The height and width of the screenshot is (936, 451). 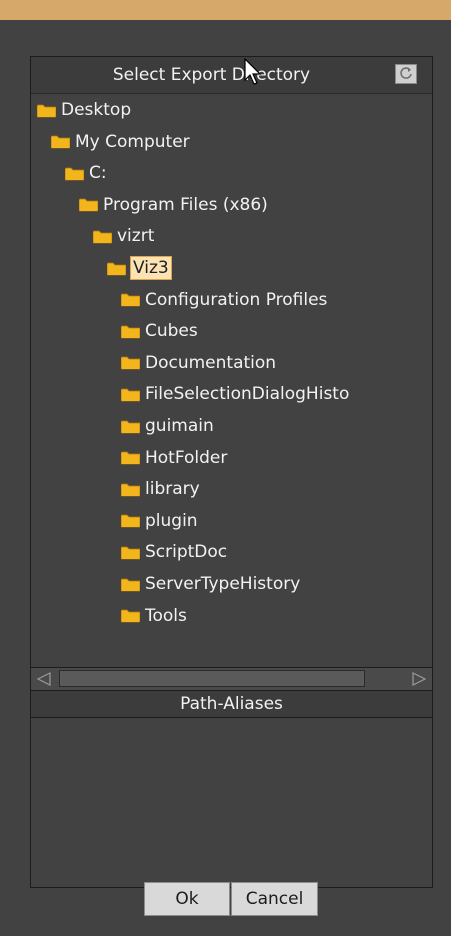 What do you see at coordinates (274, 899) in the screenshot?
I see `cancel-button: Cancel` at bounding box center [274, 899].